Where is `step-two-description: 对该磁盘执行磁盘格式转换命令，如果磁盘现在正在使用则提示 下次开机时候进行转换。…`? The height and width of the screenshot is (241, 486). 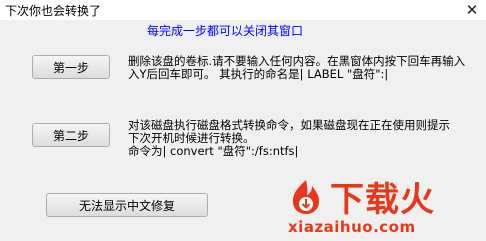
step-two-description: 对该磁盘执行磁盘格式转换命令，如果磁盘现在正在使用则提示 下次开机时候进行转换。… is located at coordinates (289, 138).